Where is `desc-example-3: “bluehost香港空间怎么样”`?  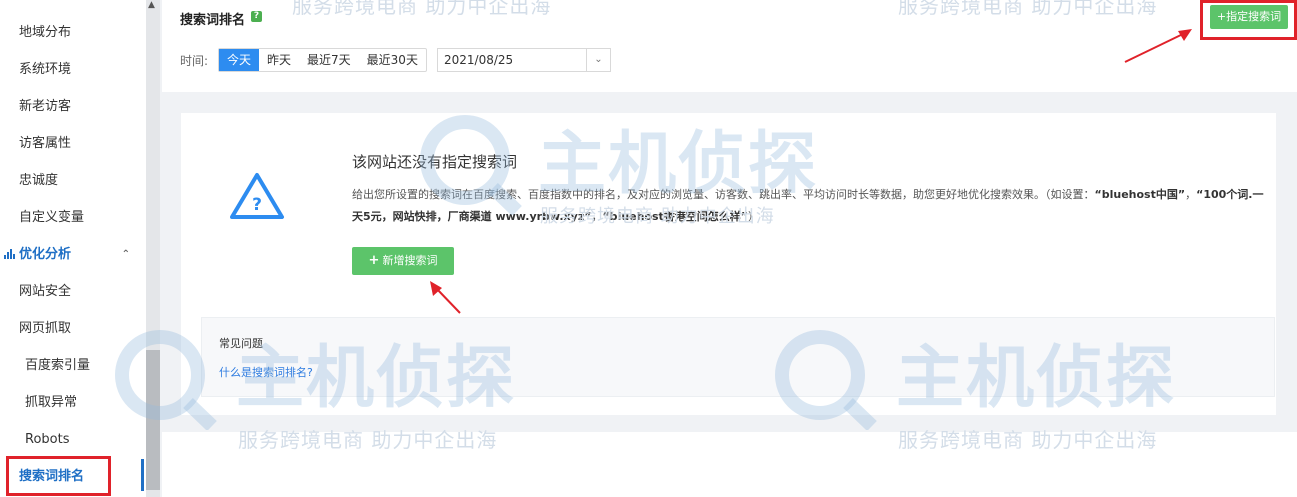 desc-example-3: “bluehost香港空间怎么样” is located at coordinates (675, 216).